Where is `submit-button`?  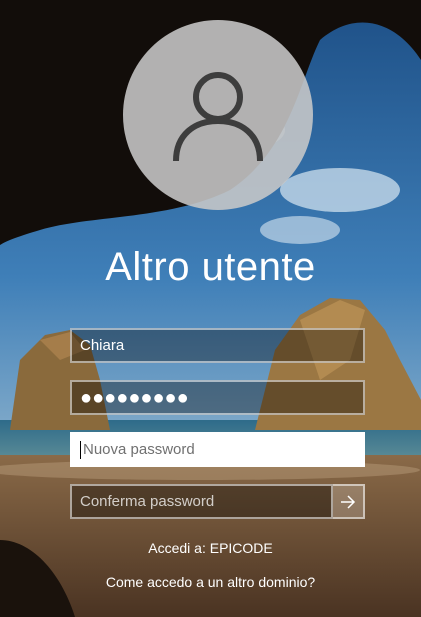
submit-button is located at coordinates (349, 501).